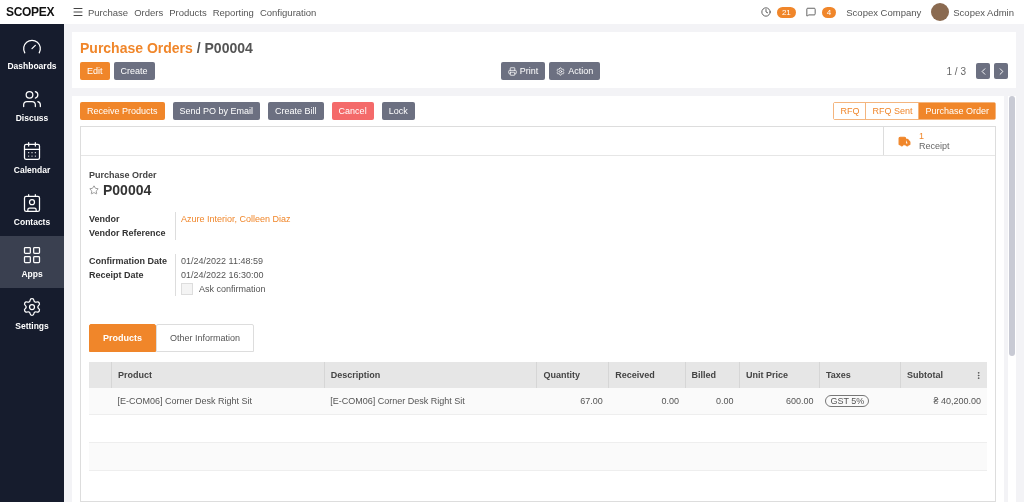 The width and height of the screenshot is (1024, 502). What do you see at coordinates (105, 219) in the screenshot?
I see `field-label: Vendor` at bounding box center [105, 219].